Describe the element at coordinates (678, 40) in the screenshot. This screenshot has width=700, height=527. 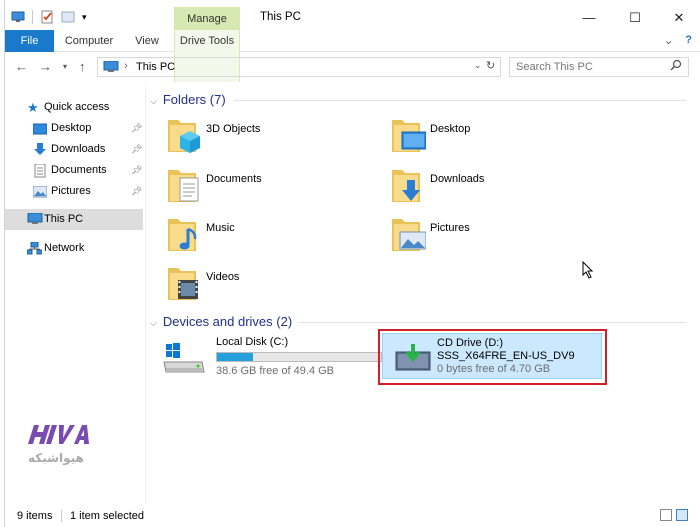
I see `ribbon-right-controls: ⌄ ?` at that location.